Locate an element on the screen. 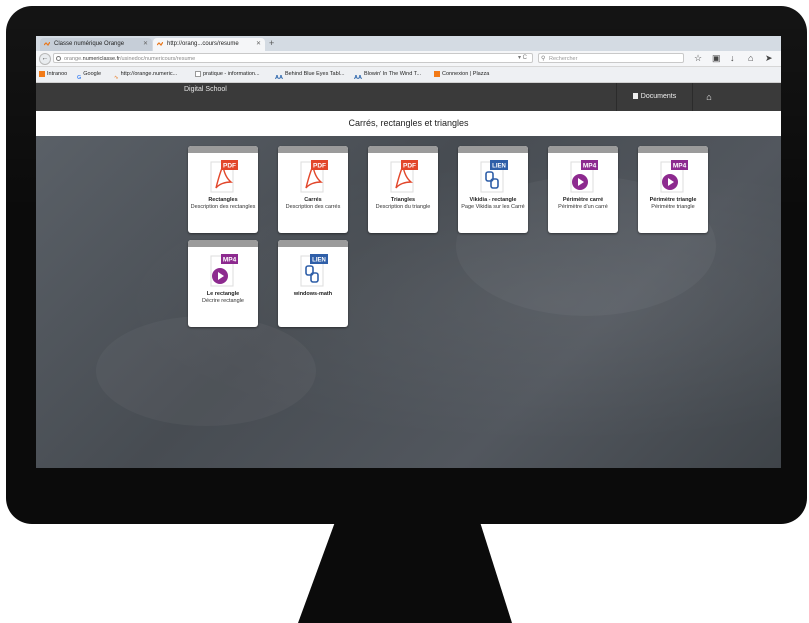 This screenshot has height=623, width=809. documents-button: Documents is located at coordinates (654, 97).